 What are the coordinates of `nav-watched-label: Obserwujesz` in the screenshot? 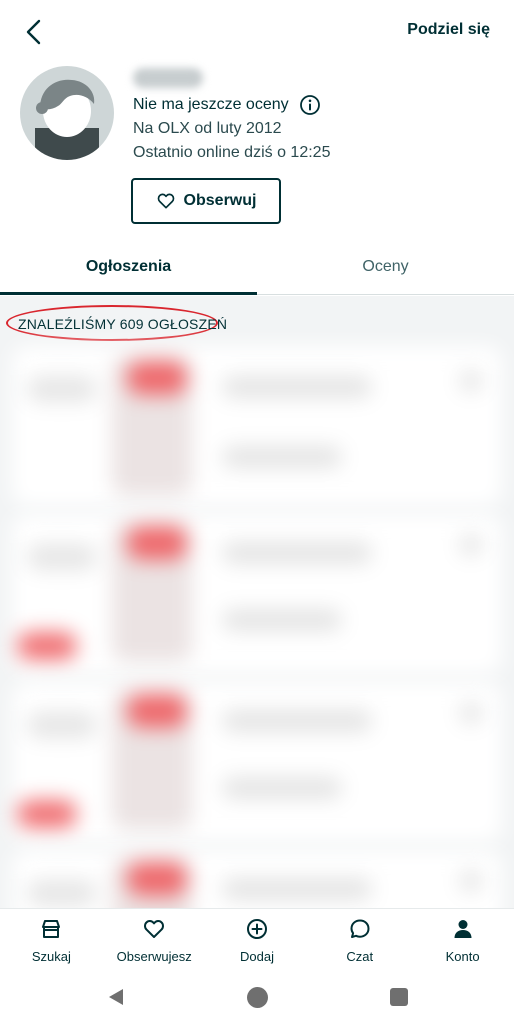 It's located at (154, 956).